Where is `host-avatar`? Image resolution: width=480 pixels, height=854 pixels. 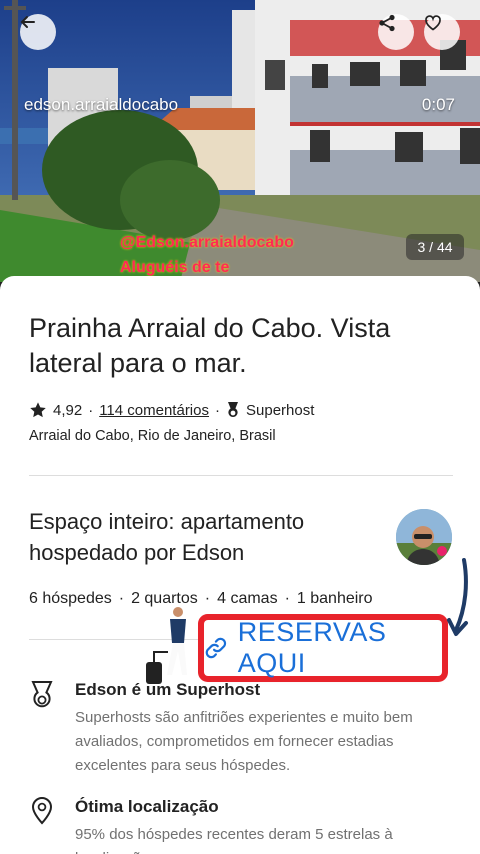 host-avatar is located at coordinates (424, 537).